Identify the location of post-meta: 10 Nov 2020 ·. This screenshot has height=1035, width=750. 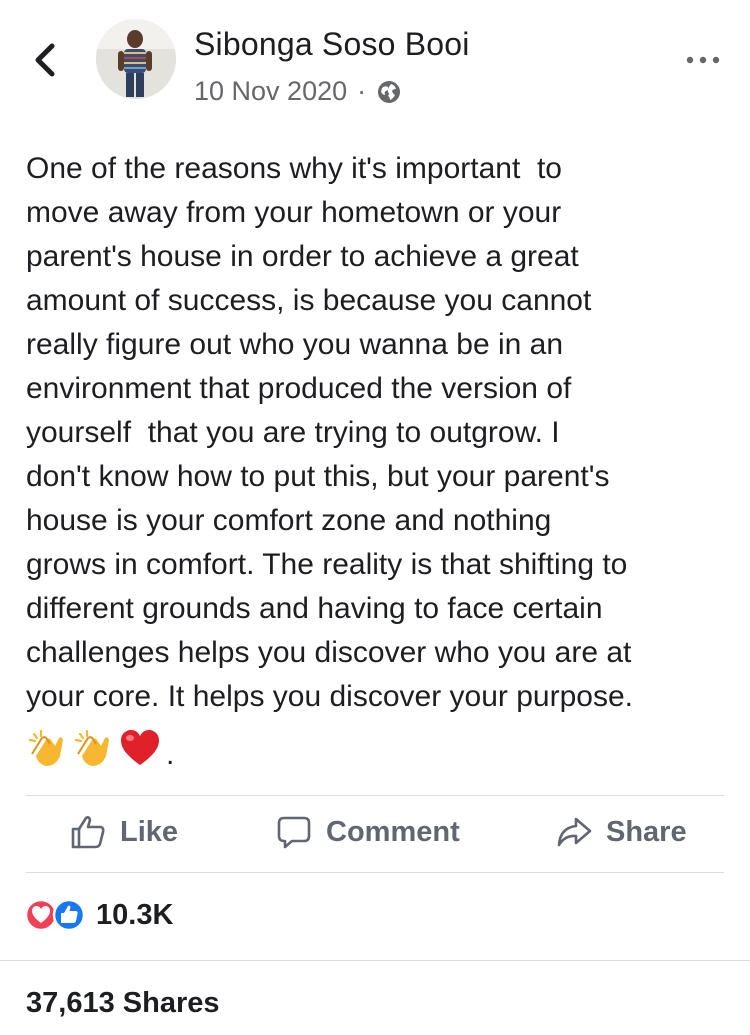
(298, 91).